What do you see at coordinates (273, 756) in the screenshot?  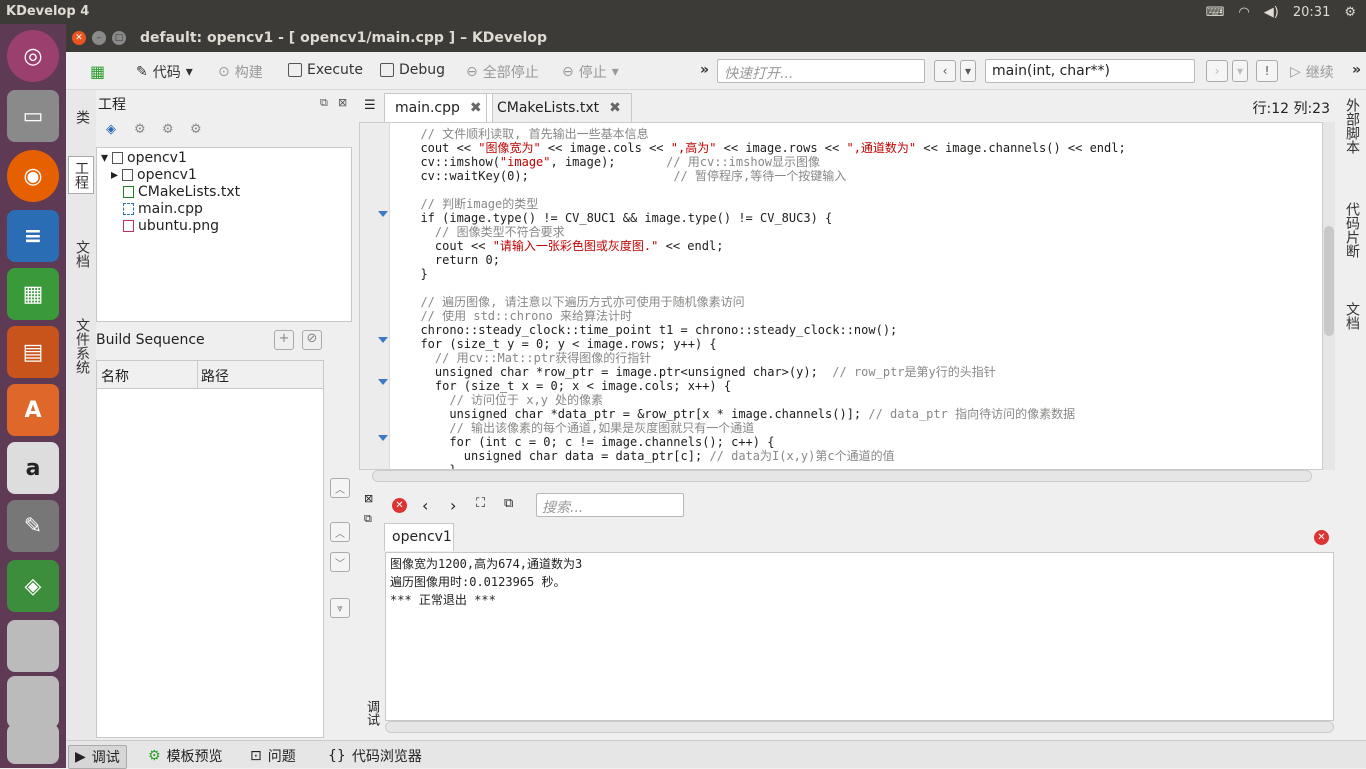 I see `tab-problems: ⊡ 问题` at bounding box center [273, 756].